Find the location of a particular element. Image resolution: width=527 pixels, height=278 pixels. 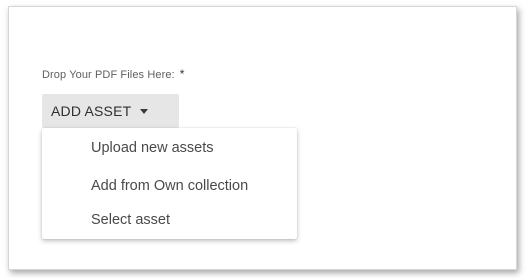

menu-item-upload-new-assets: Upload new assets is located at coordinates (152, 148).